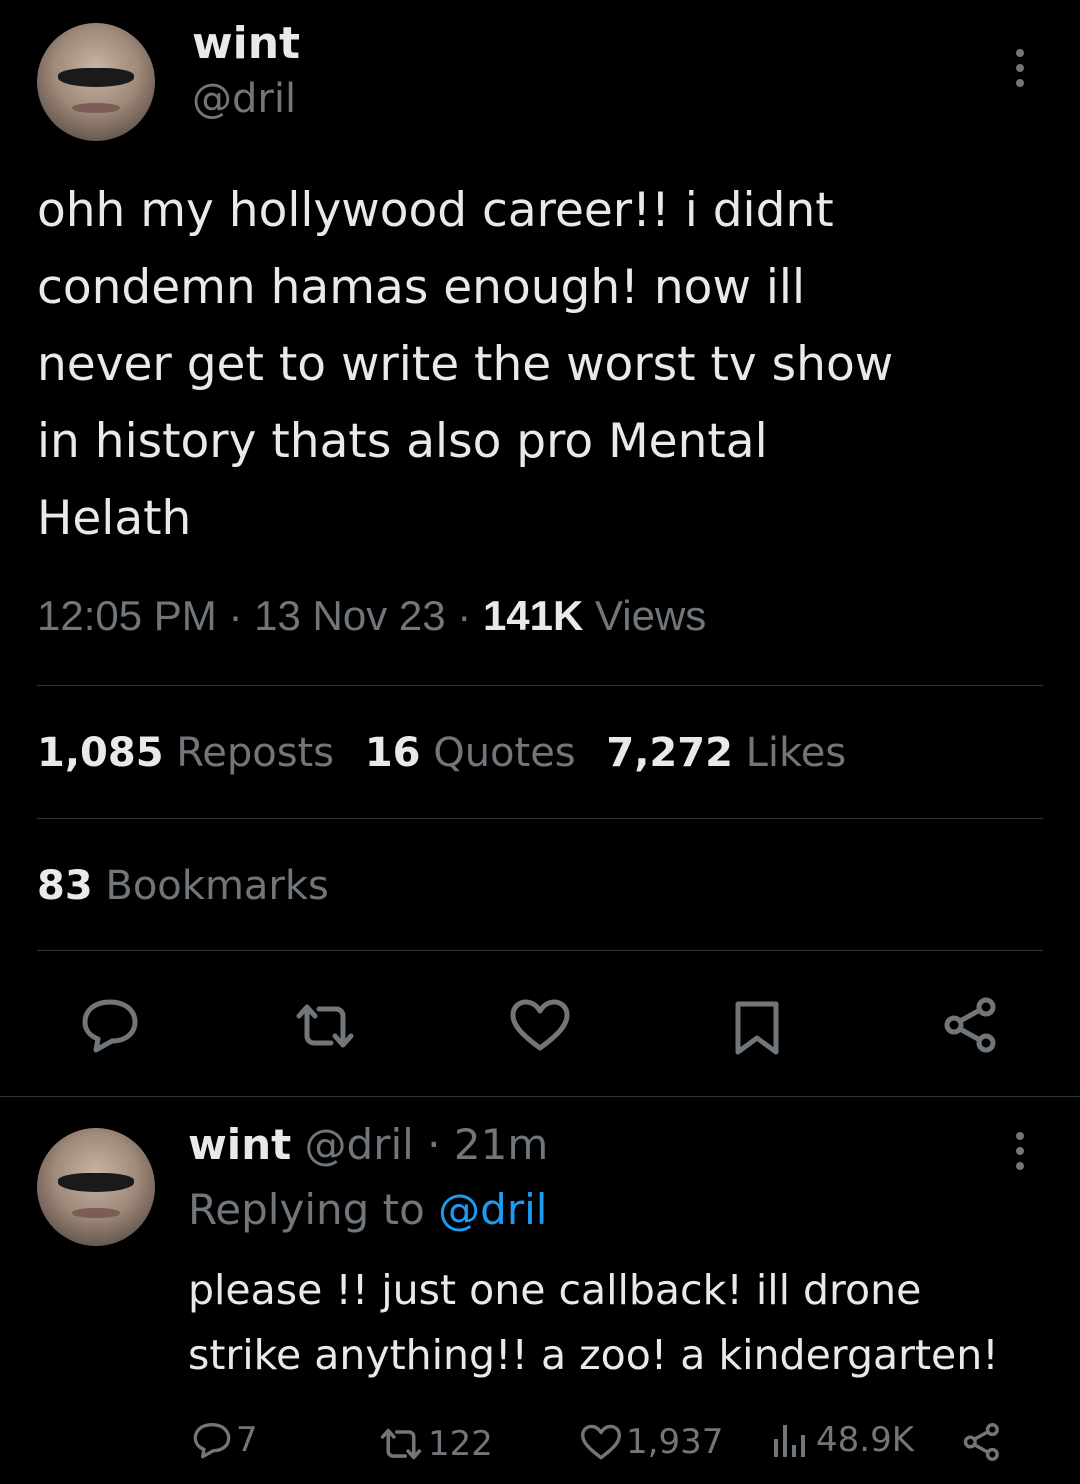 Image resolution: width=1080 pixels, height=1484 pixels. I want to click on replying-to-label: Replying to, so click(306, 1209).